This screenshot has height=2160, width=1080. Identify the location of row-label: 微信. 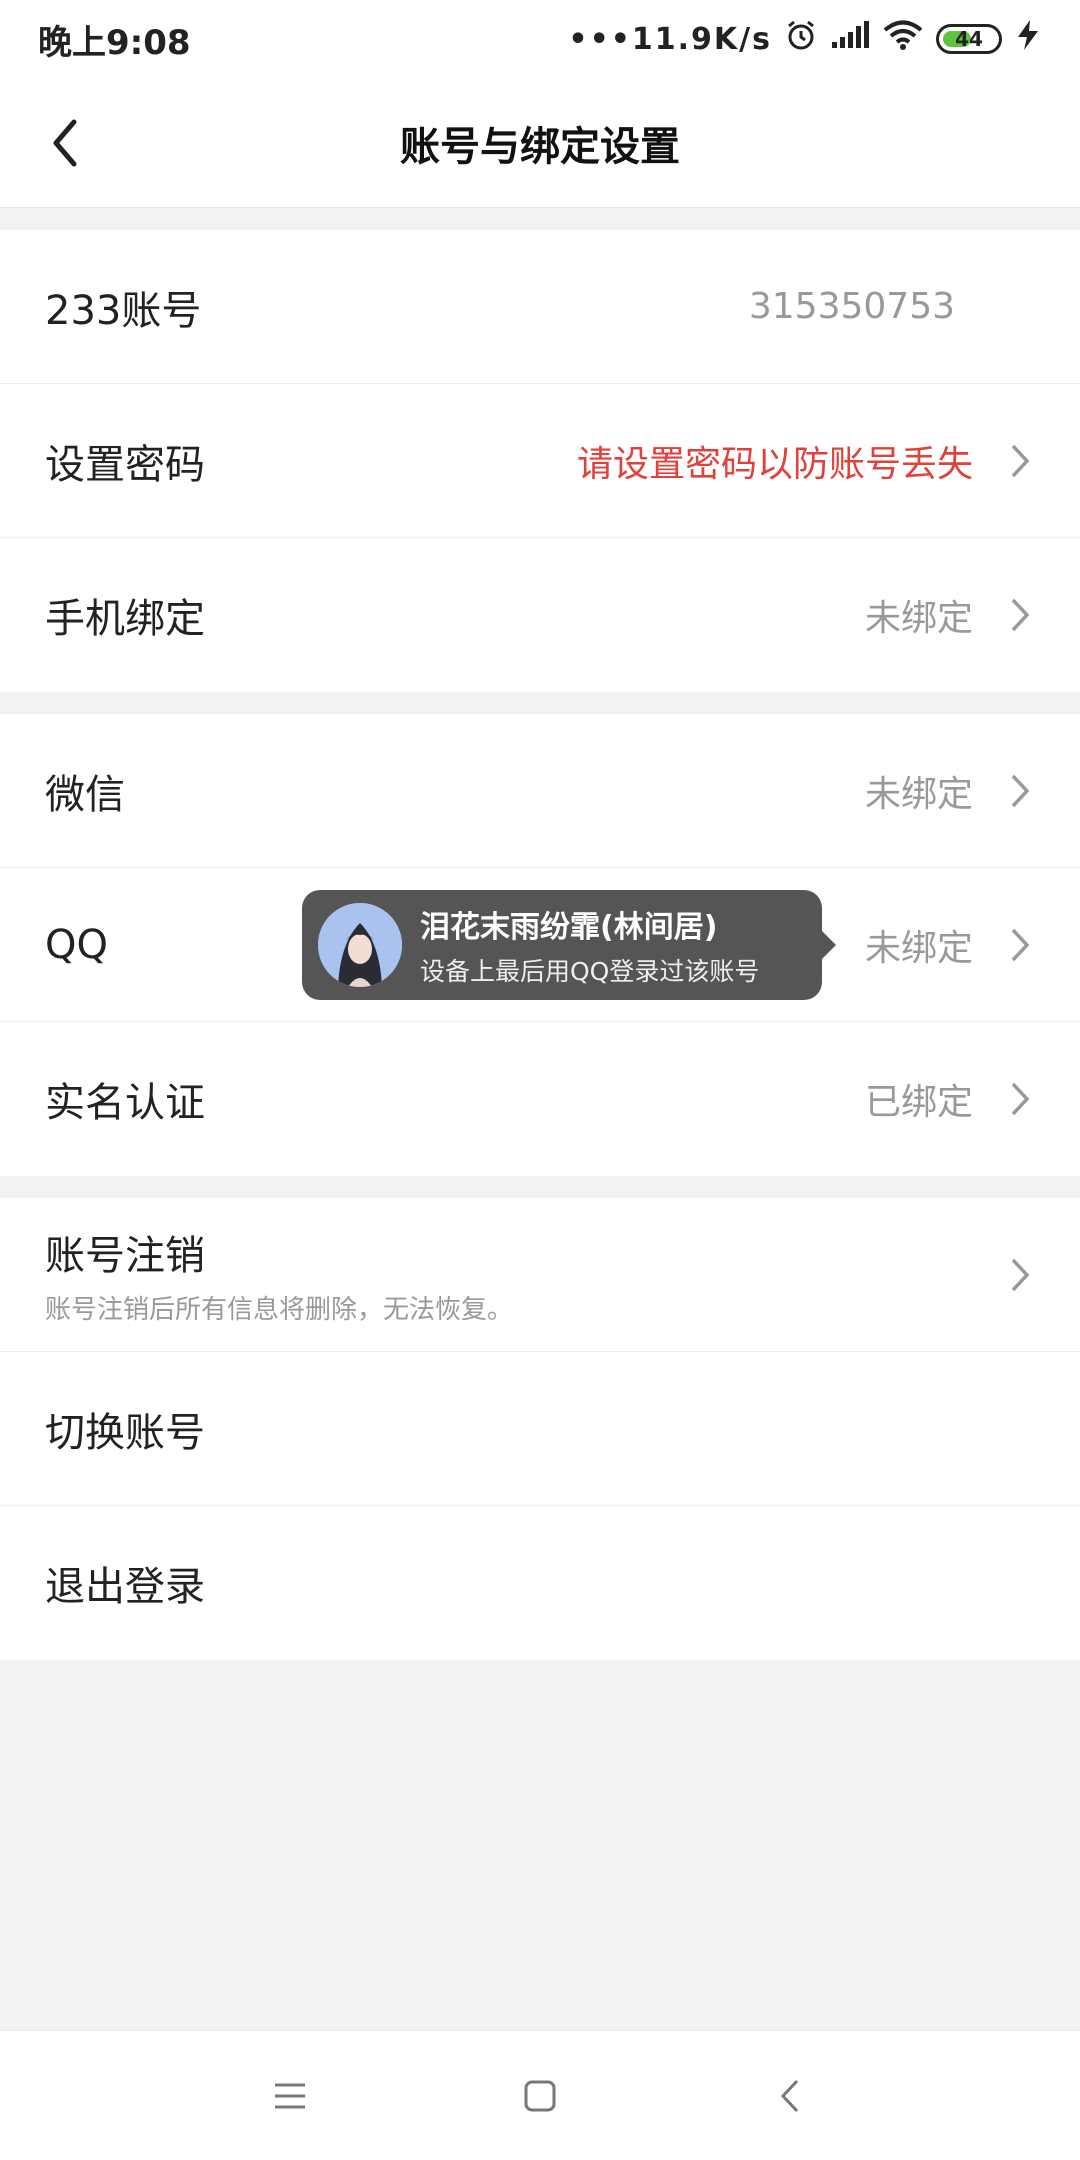
(85, 794).